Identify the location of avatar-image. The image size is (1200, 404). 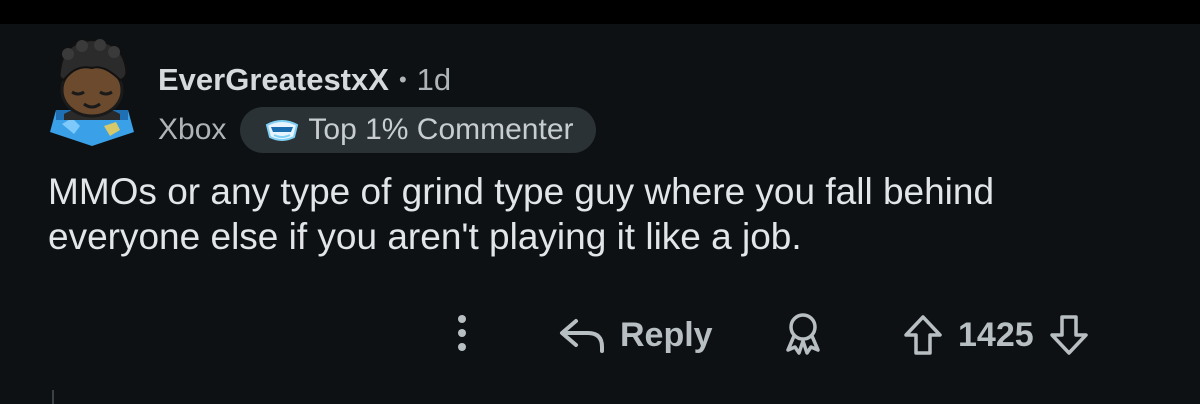
(92, 92).